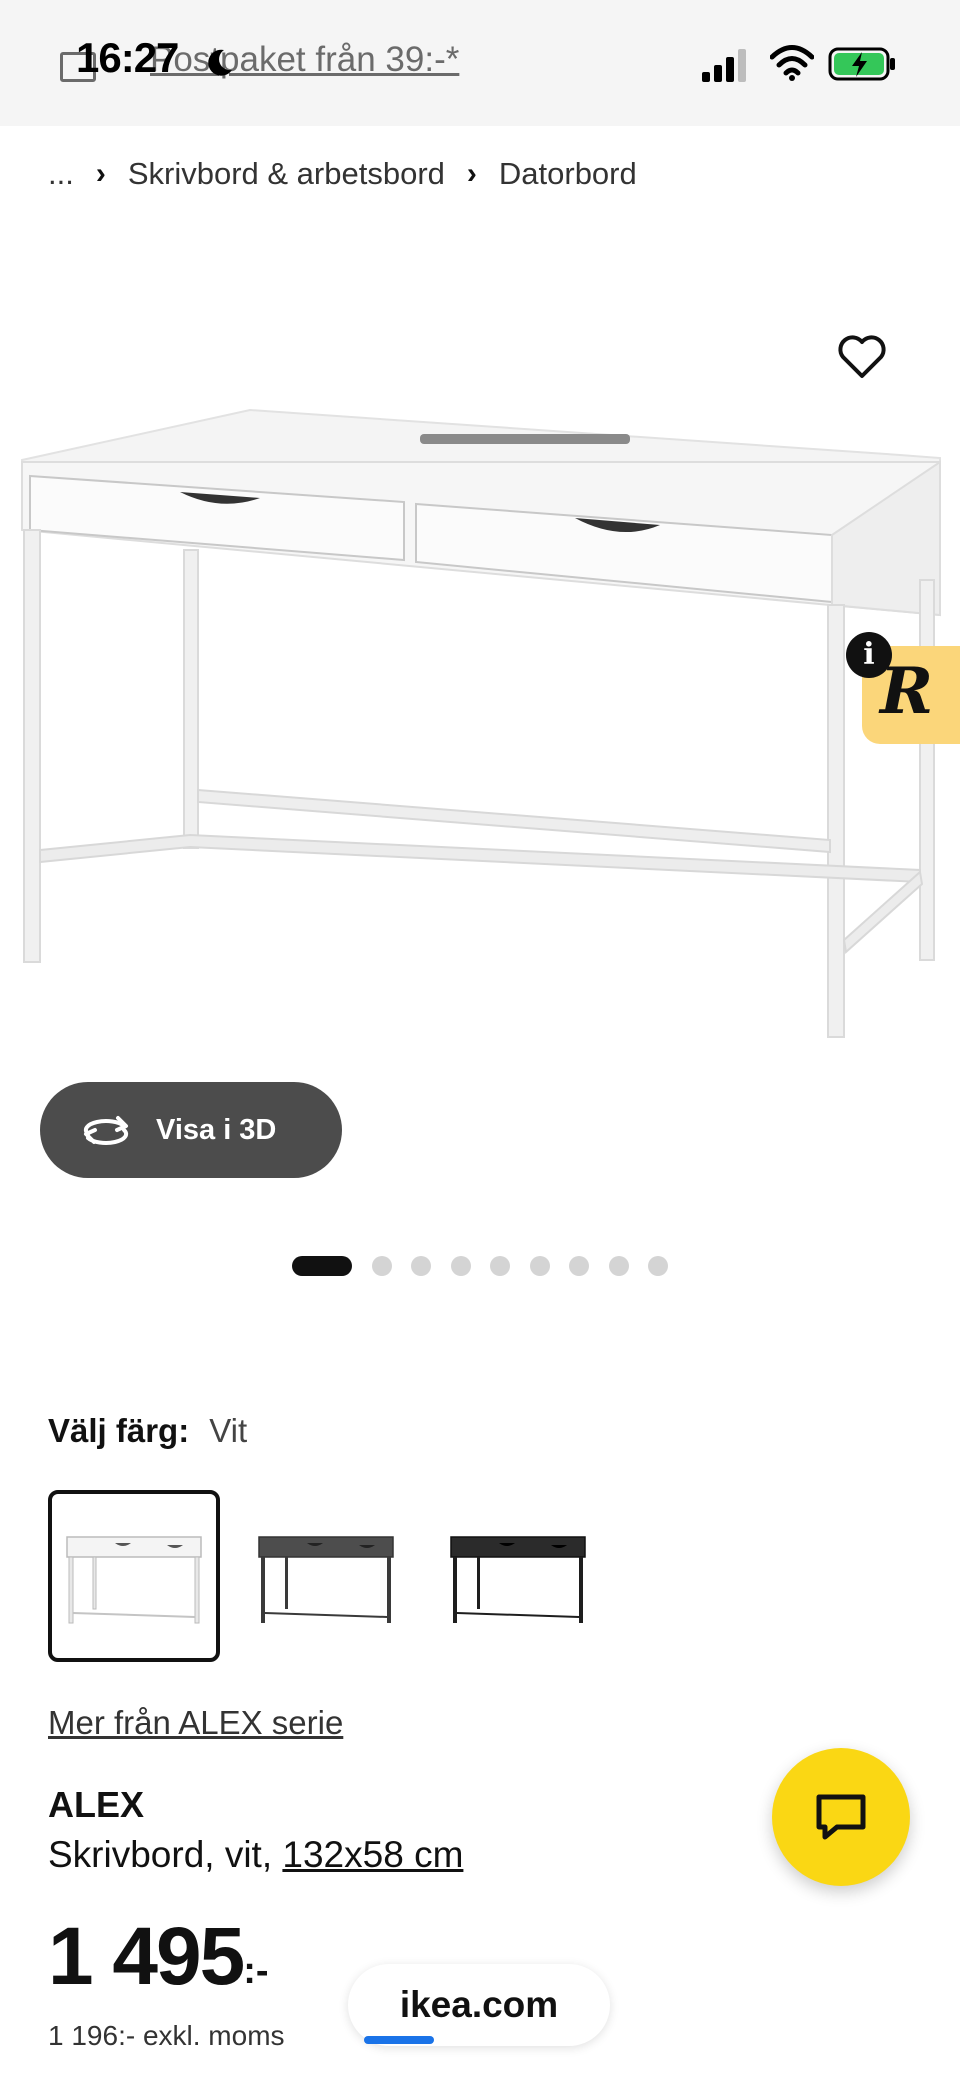 This screenshot has width=960, height=2078. What do you see at coordinates (220, 62) in the screenshot?
I see `moon-icon` at bounding box center [220, 62].